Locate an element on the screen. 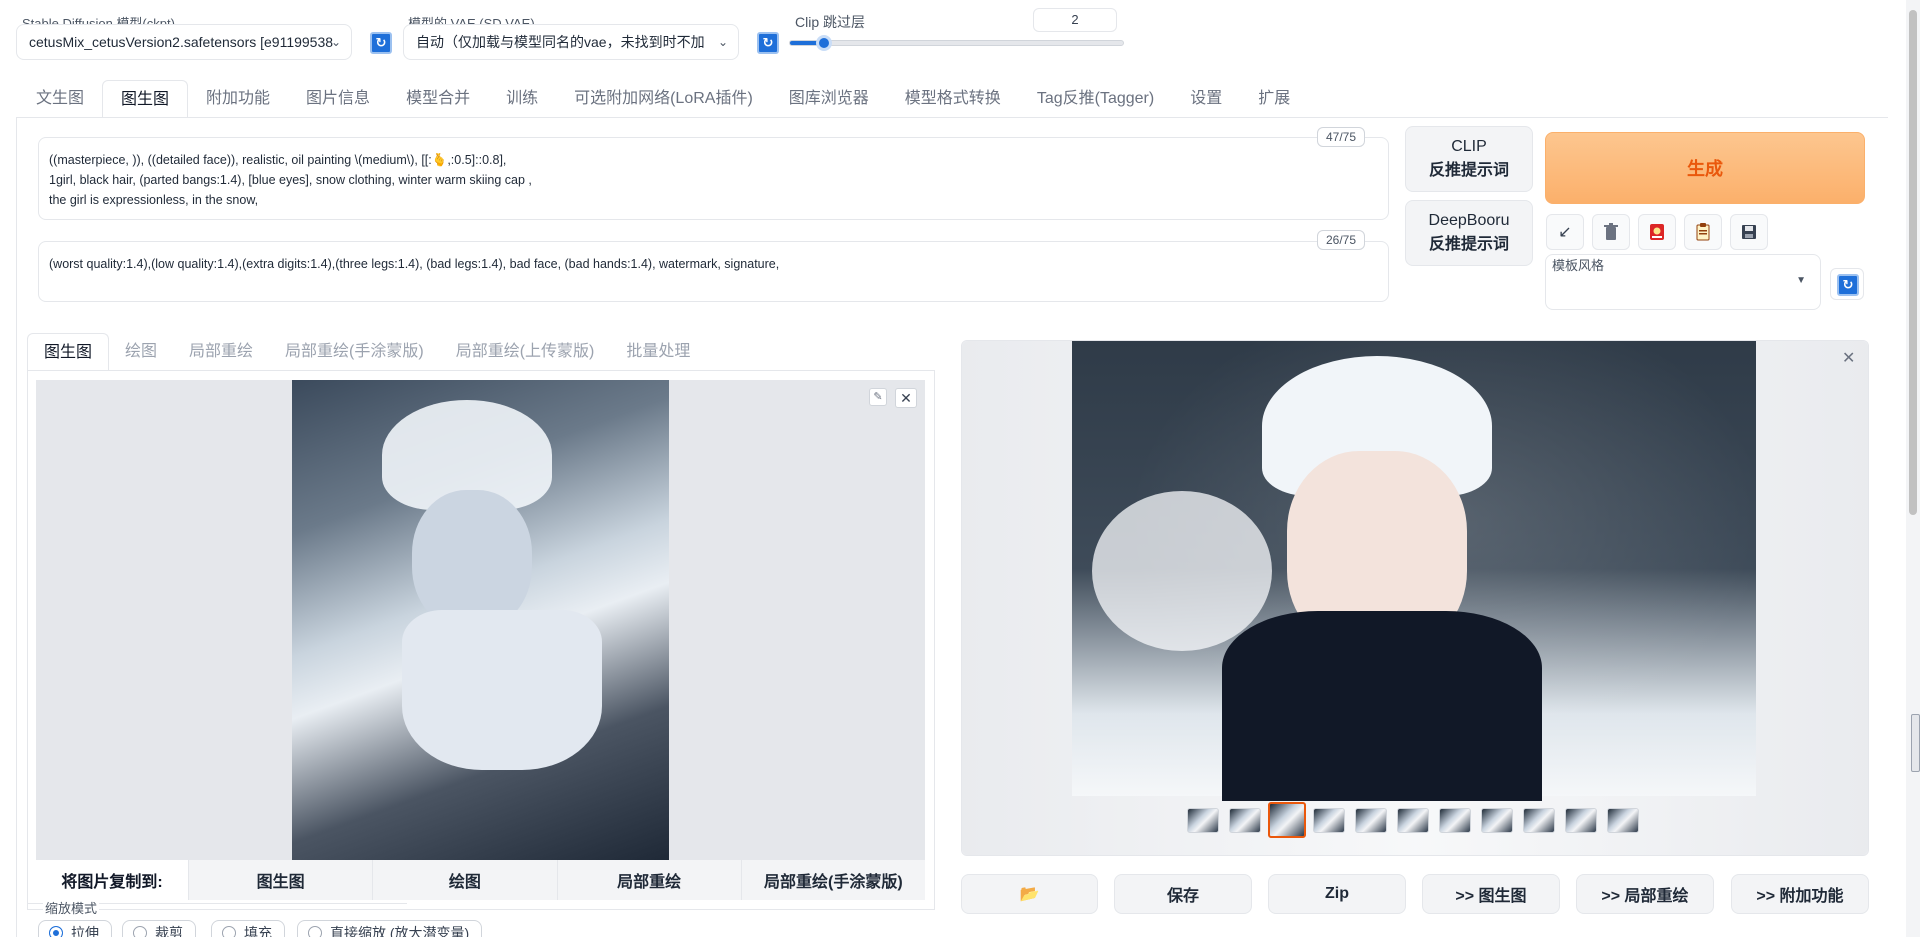  trash-icon is located at coordinates (1611, 231).